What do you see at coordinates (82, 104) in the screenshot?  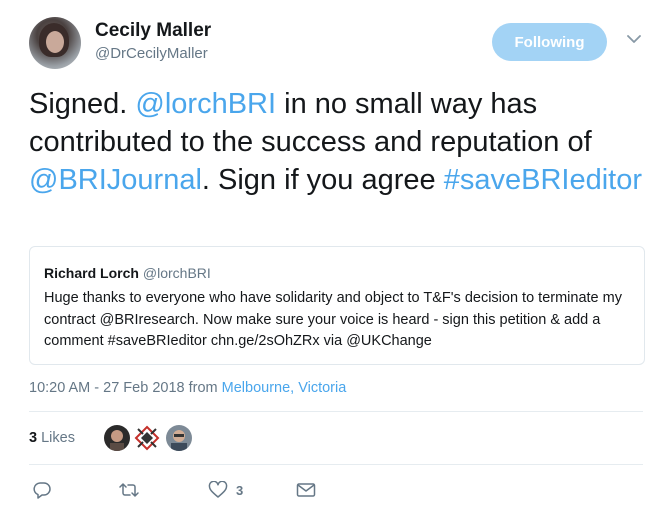 I see `tweet-text-part: Signed.` at bounding box center [82, 104].